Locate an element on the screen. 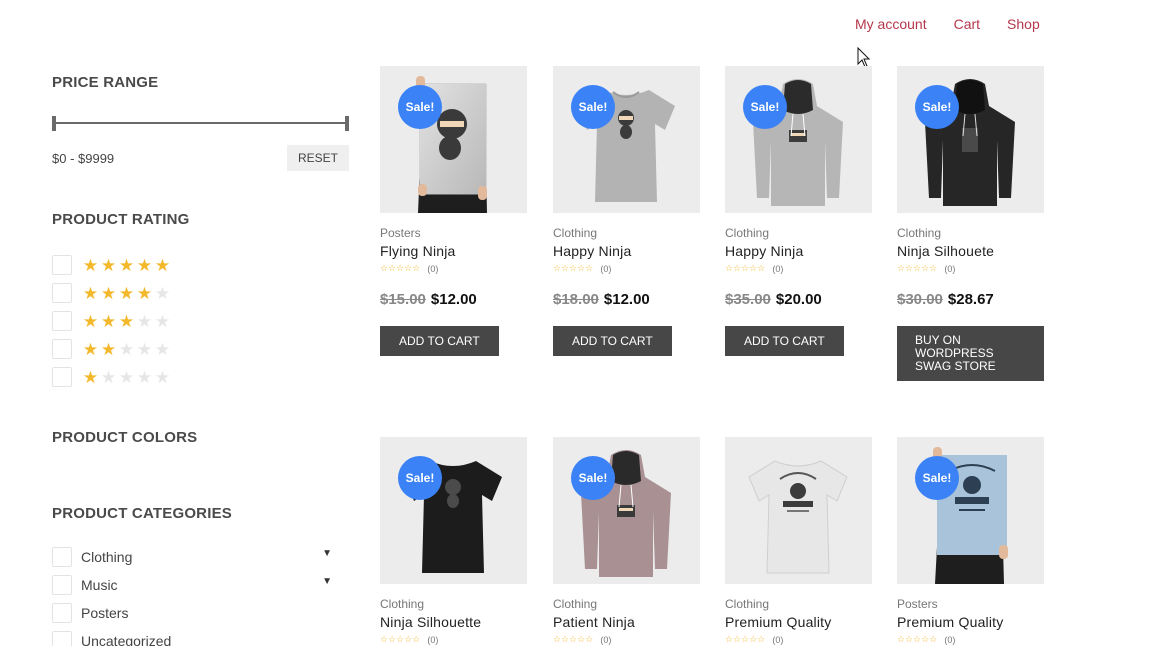 Image resolution: width=1149 pixels, height=646 pixels. slider-min-handle is located at coordinates (54, 123).